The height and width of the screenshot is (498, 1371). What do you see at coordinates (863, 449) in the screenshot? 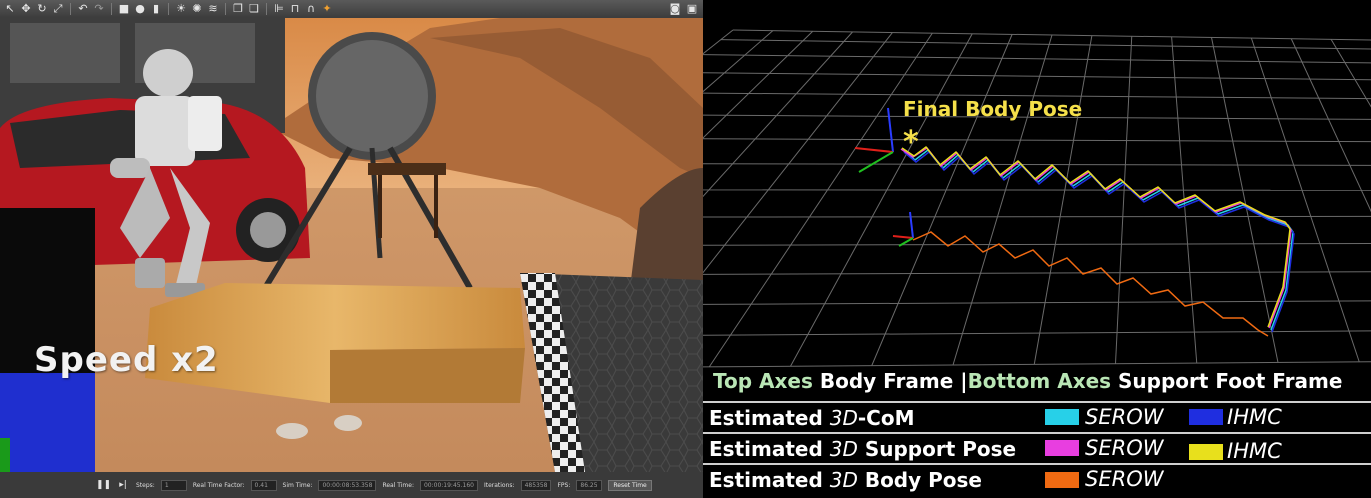
I see `legend-label: Estimated 3D Support Pose` at bounding box center [863, 449].